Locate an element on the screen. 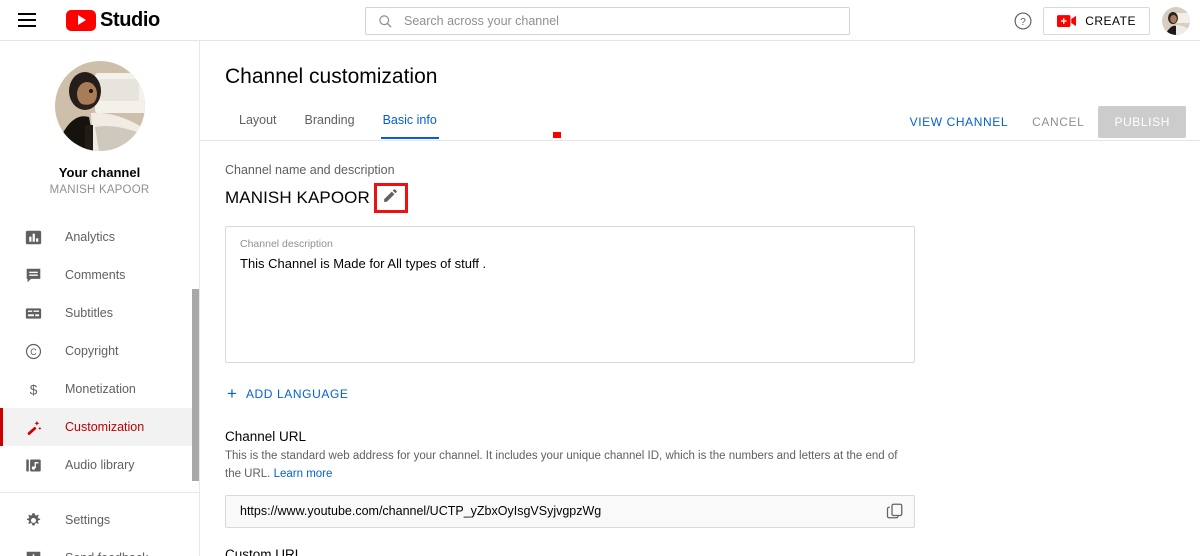 The width and height of the screenshot is (1200, 556). edit-channel-name-button is located at coordinates (390, 198).